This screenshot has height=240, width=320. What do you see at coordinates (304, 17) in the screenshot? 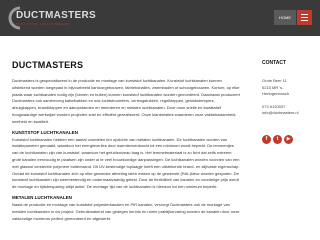
I see `menu-button` at bounding box center [304, 17].